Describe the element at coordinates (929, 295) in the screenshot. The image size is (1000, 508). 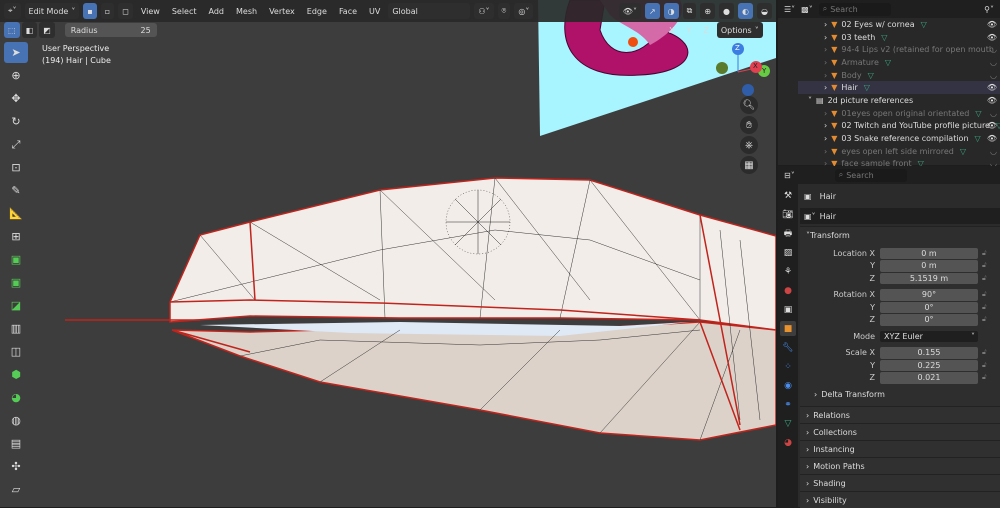
I see `rotation-x-field: 90°` at that location.